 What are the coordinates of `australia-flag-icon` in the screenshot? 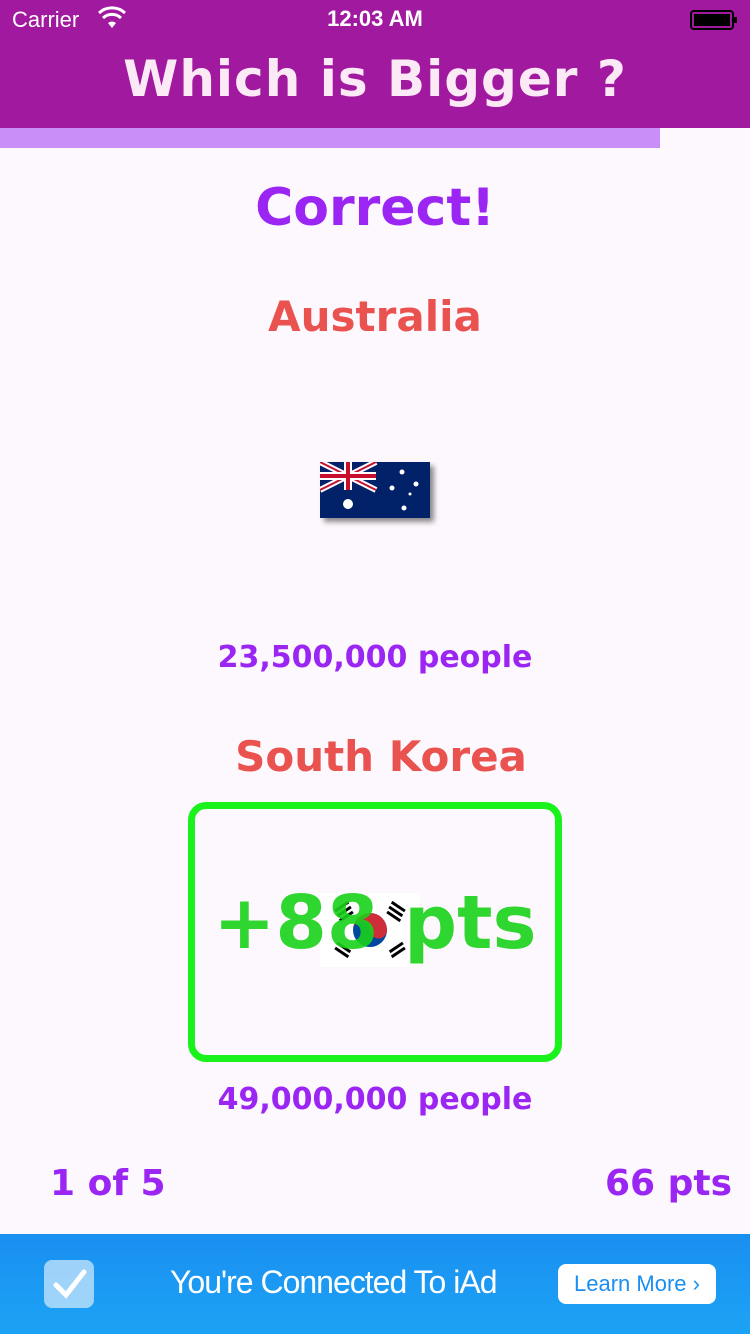 It's located at (375, 490).